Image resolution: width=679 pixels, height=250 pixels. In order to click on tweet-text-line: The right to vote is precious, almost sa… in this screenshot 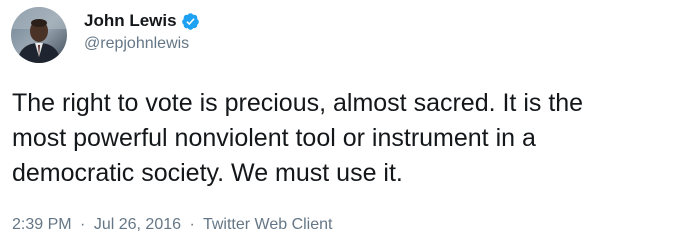, I will do `click(298, 103)`.